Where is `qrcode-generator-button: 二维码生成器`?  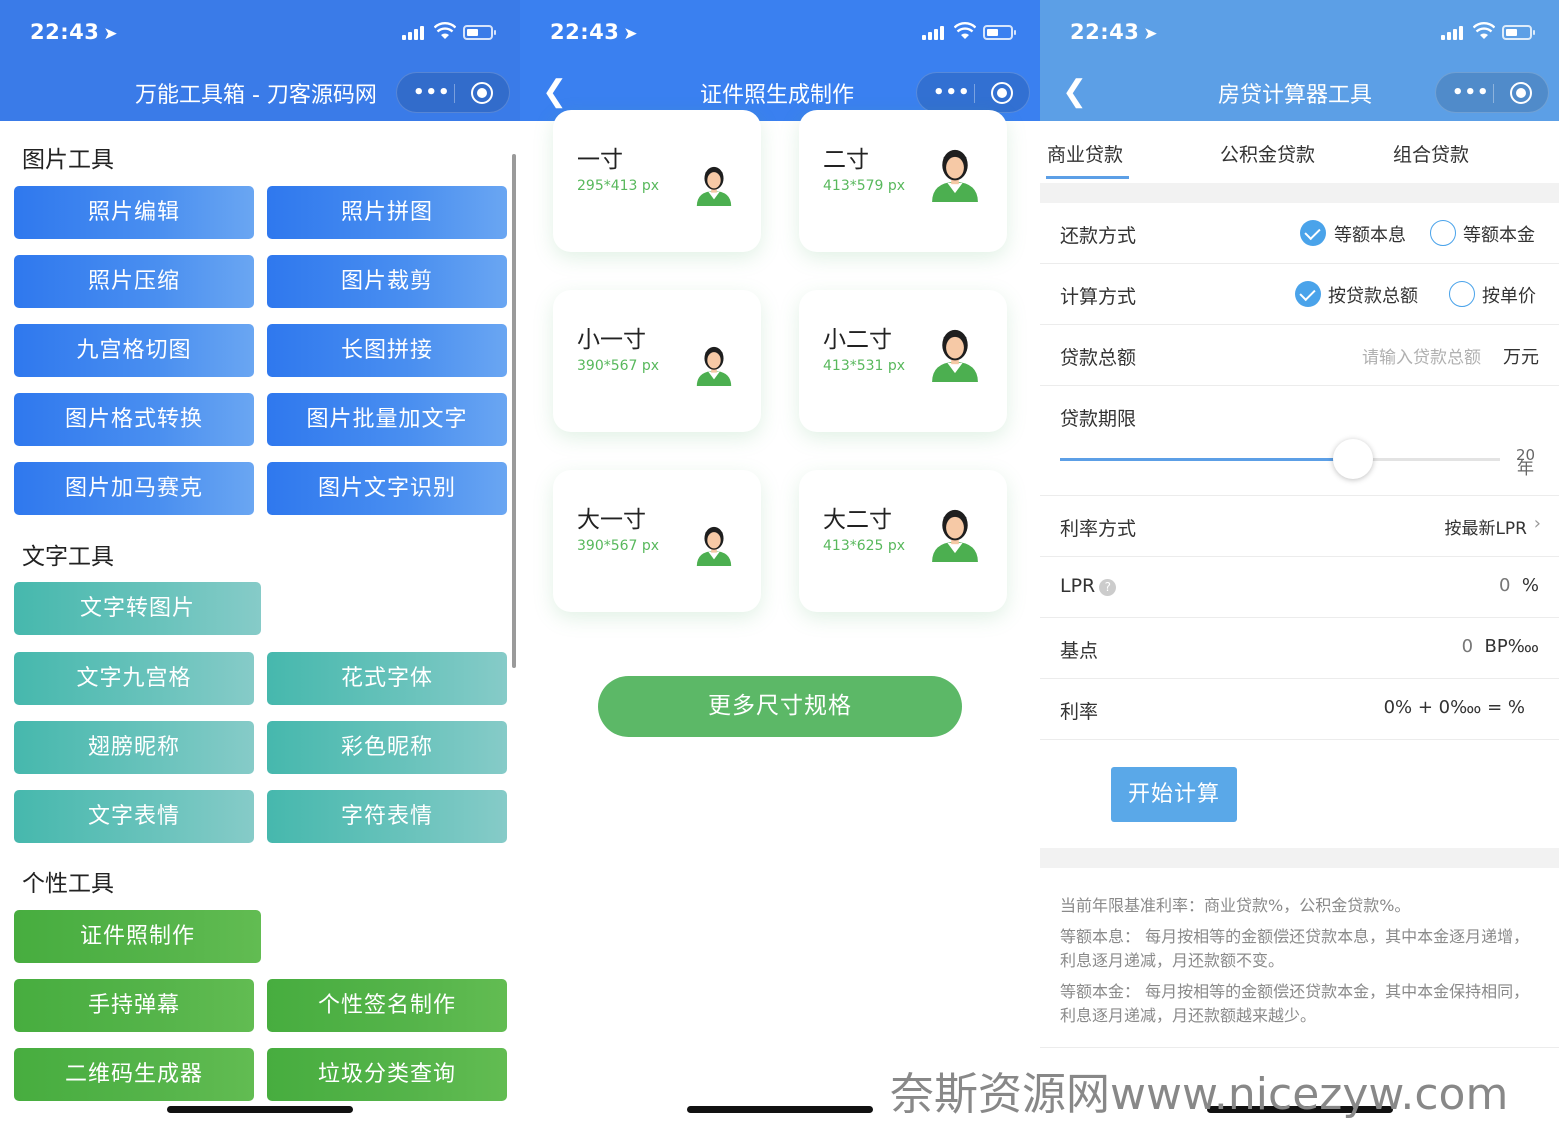
qrcode-generator-button: 二维码生成器 is located at coordinates (134, 1074).